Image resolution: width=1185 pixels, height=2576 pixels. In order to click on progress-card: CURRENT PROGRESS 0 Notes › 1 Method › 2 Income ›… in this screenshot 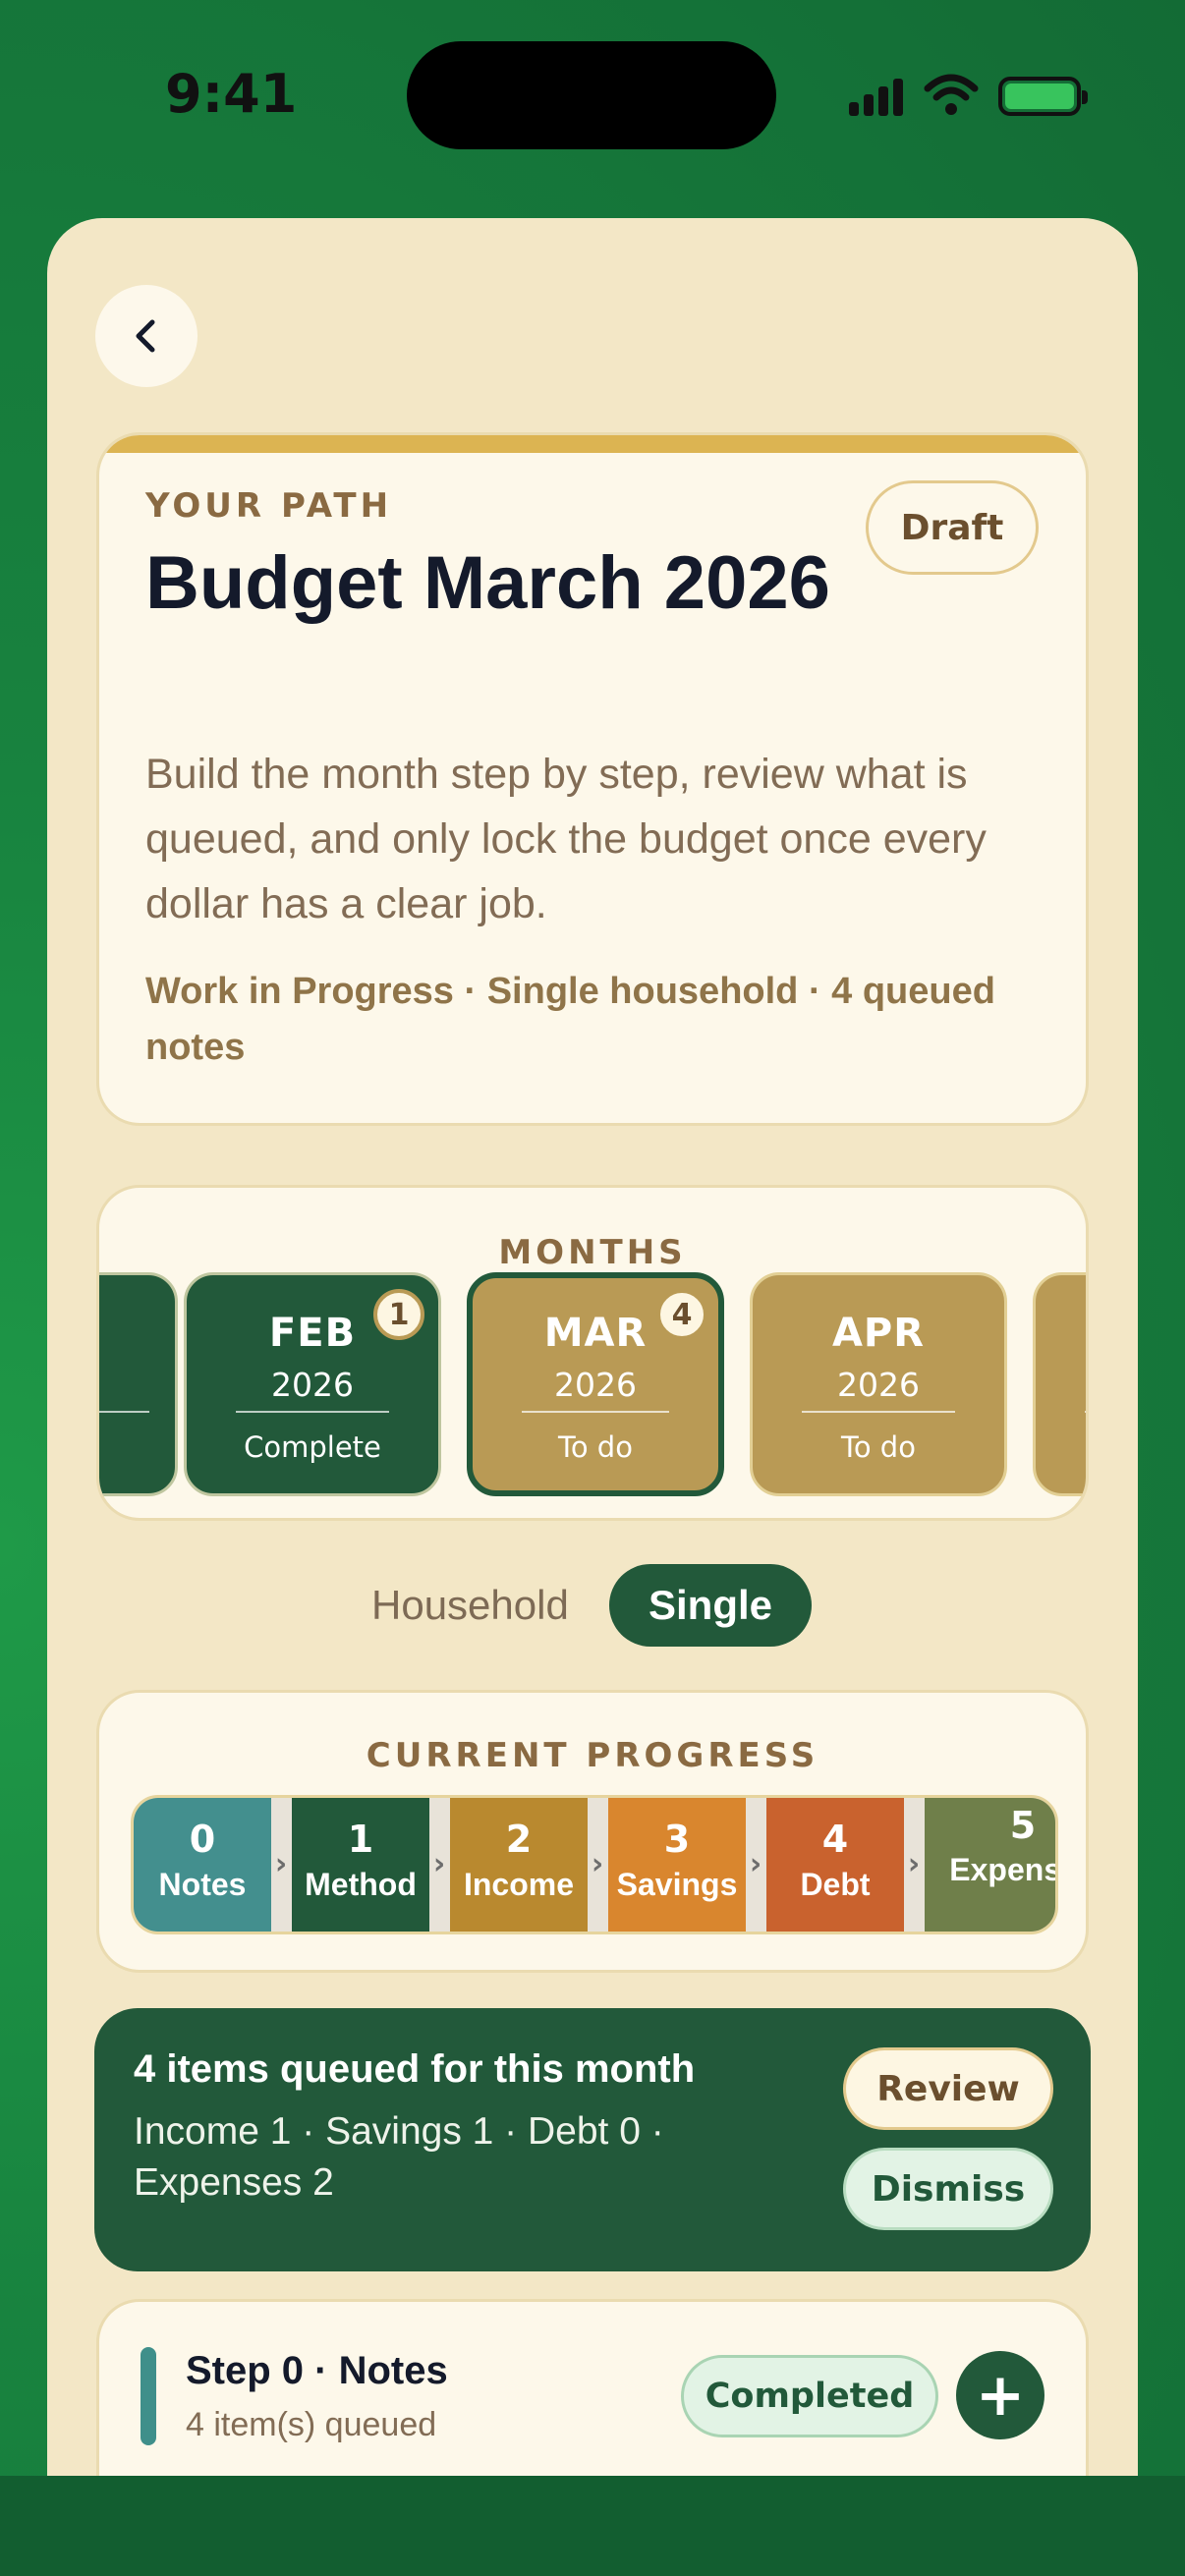, I will do `click(592, 1831)`.